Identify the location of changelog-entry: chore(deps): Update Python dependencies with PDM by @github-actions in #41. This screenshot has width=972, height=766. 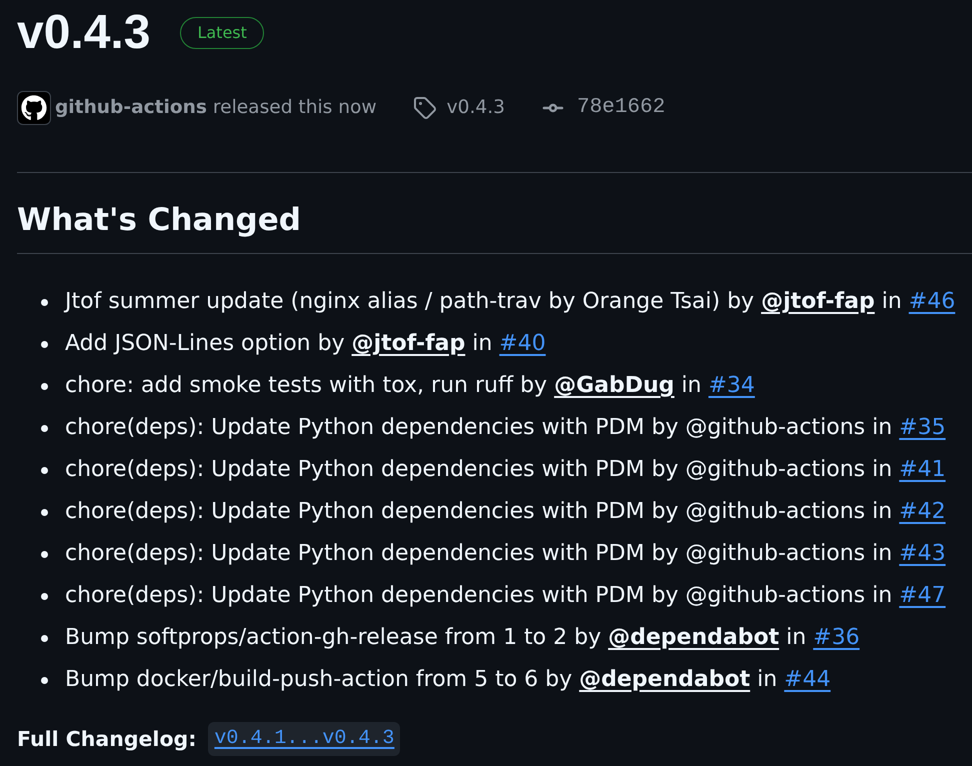
(505, 470).